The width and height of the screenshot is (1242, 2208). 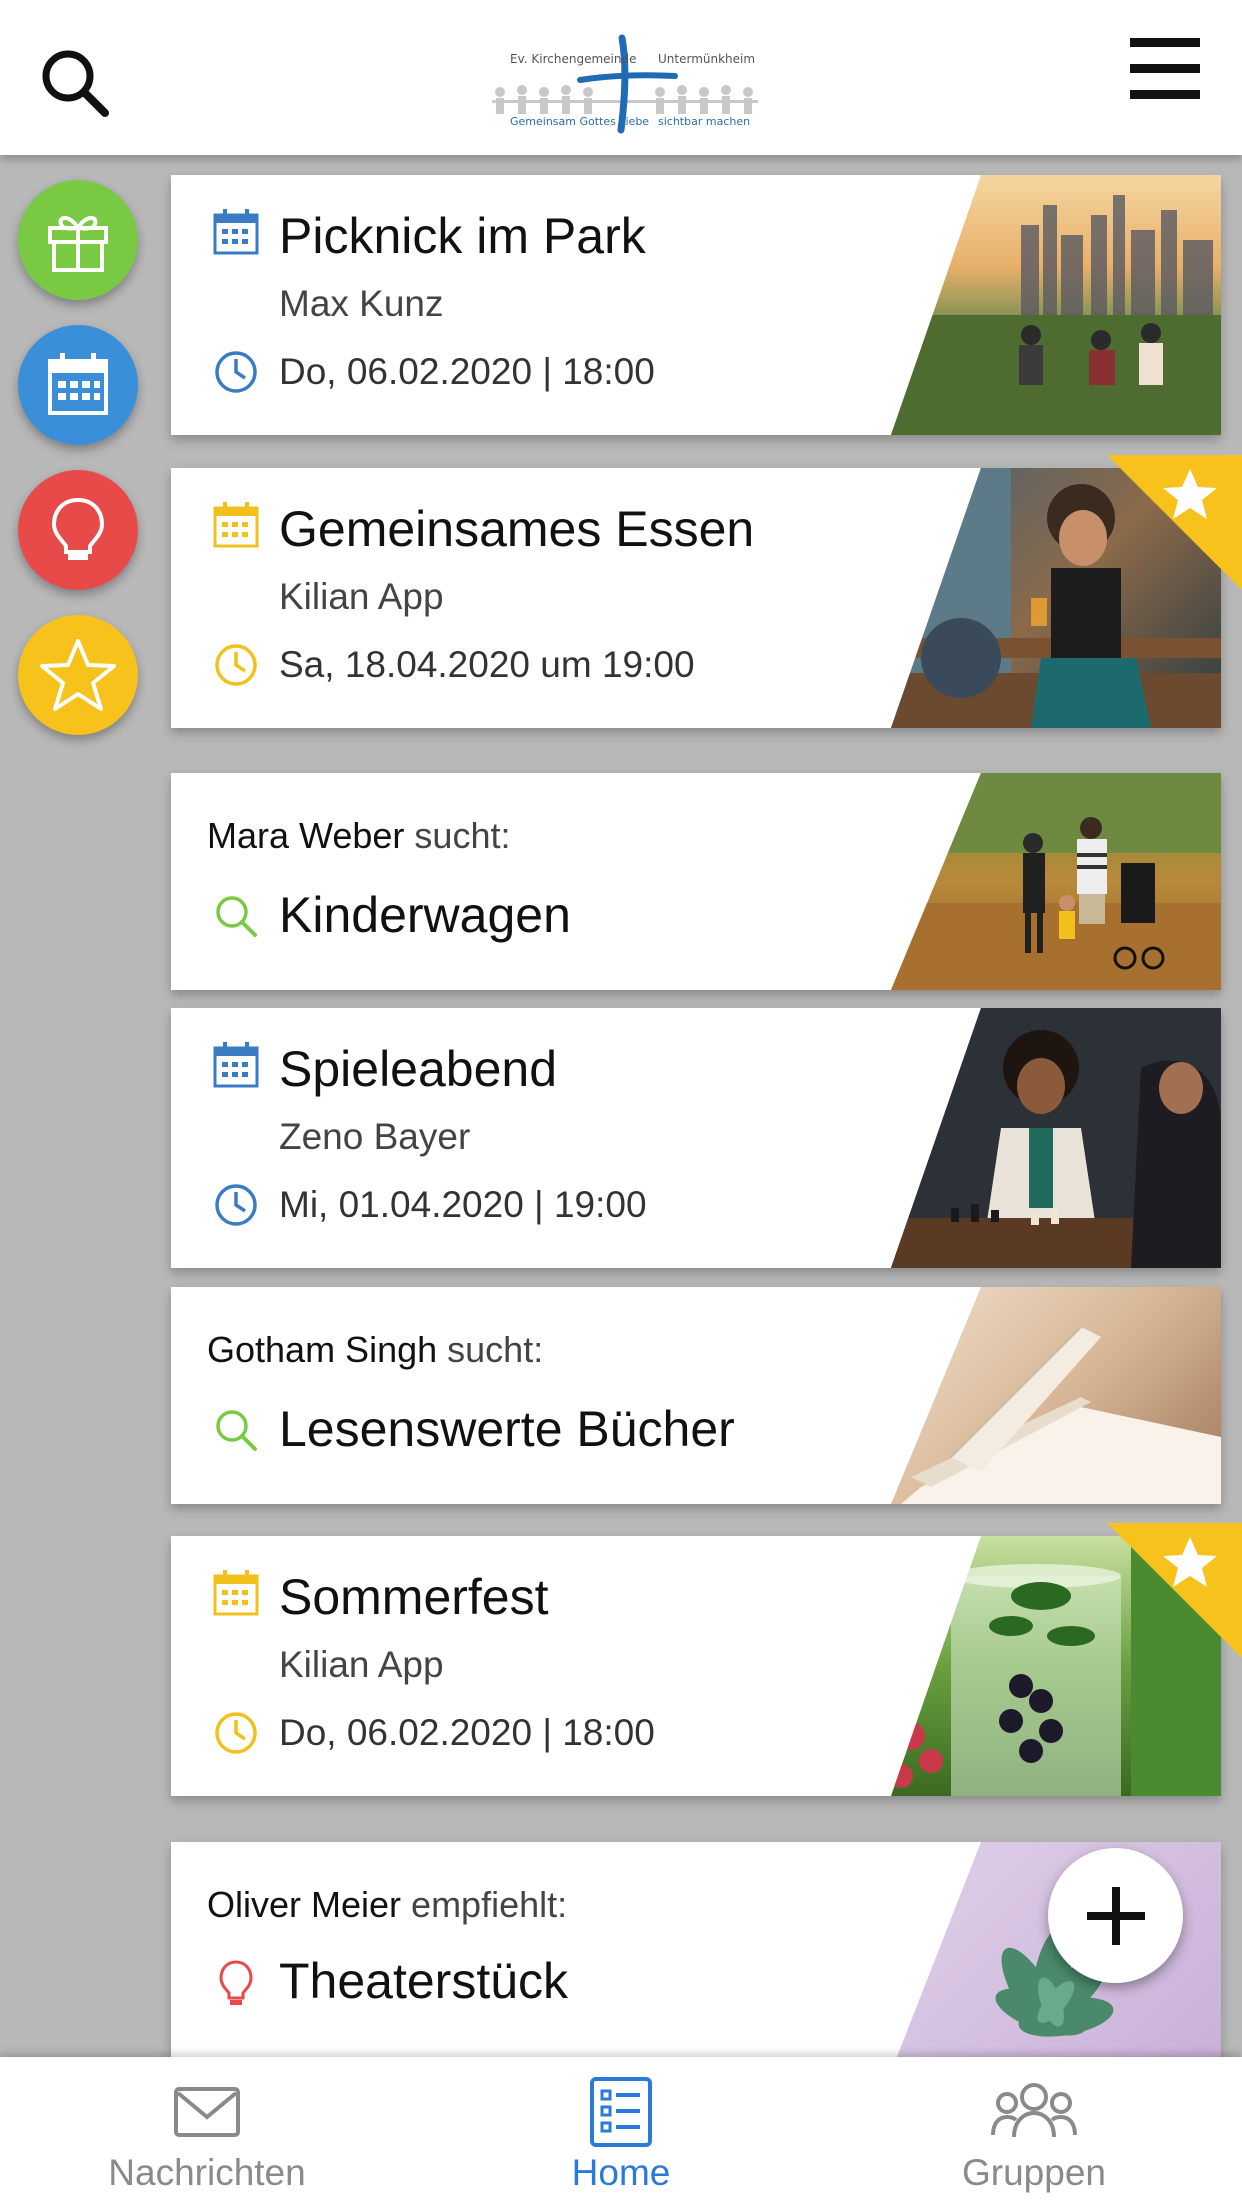 I want to click on logo-right-text: Untermünkheim, so click(x=707, y=59).